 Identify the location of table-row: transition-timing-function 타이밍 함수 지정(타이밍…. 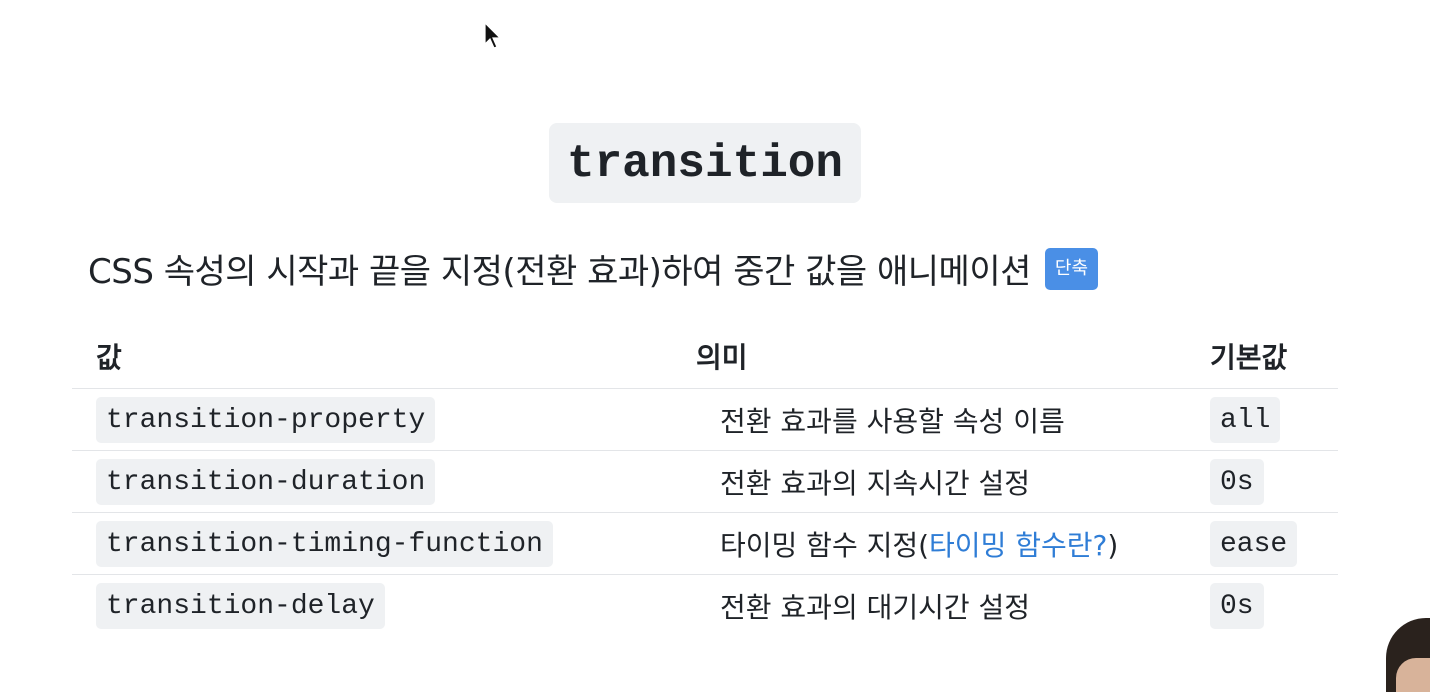
(705, 543).